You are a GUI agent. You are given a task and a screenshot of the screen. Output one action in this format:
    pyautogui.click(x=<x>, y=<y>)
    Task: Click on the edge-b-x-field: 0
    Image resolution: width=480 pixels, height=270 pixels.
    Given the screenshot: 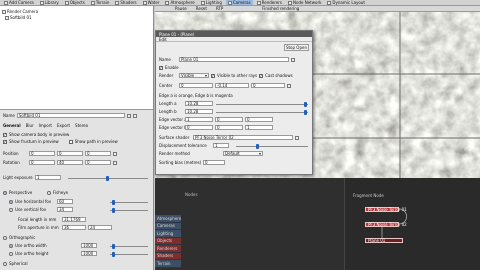 What is the action you would take?
    pyautogui.click(x=199, y=127)
    